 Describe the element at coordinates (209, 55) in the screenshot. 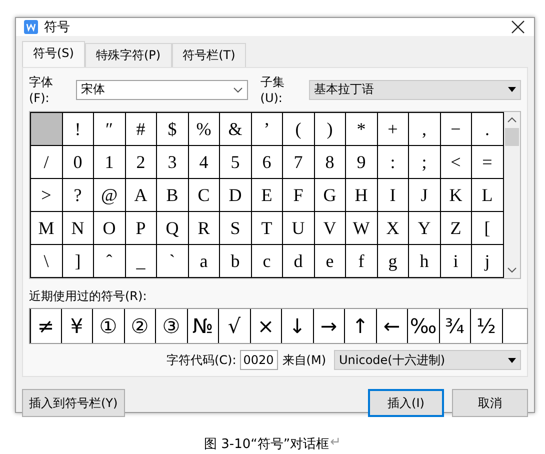

I see `tab: 符号栏(T)` at that location.